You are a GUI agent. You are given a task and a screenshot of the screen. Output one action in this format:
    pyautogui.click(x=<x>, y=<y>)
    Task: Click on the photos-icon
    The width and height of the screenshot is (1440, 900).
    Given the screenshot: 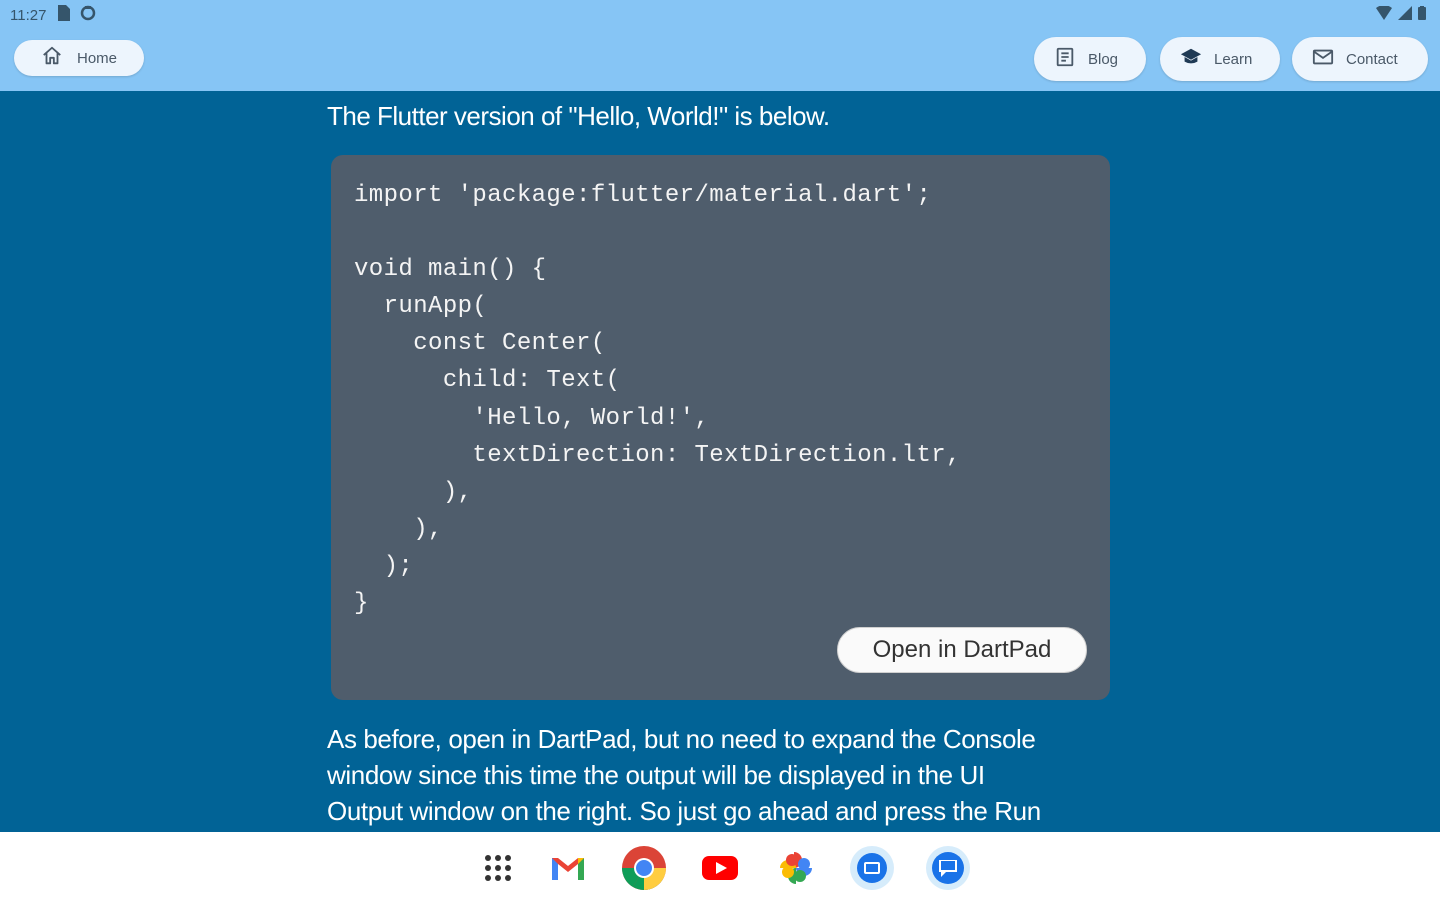 What is the action you would take?
    pyautogui.click(x=796, y=868)
    